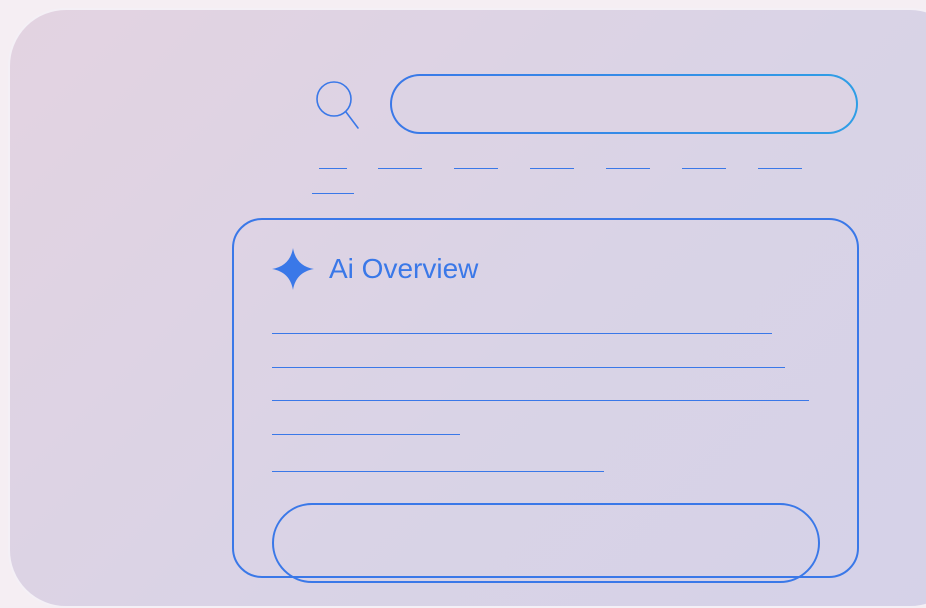 The width and height of the screenshot is (926, 608). Describe the element at coordinates (338, 106) in the screenshot. I see `search-icon` at that location.